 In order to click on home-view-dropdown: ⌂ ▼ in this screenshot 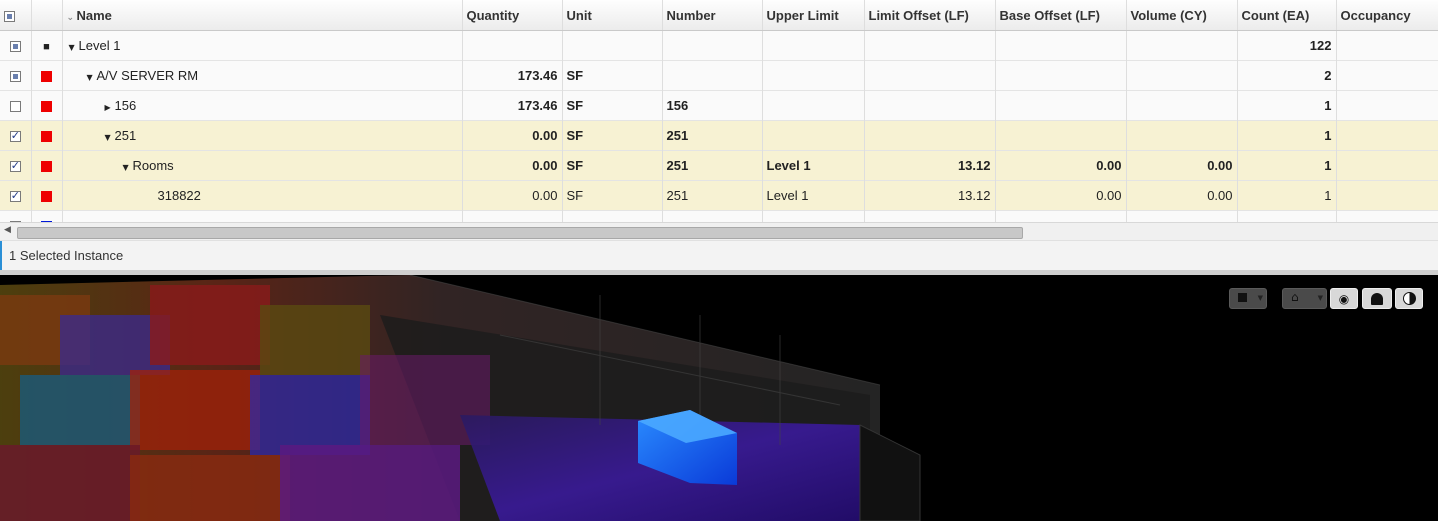, I will do `click(1304, 298)`.